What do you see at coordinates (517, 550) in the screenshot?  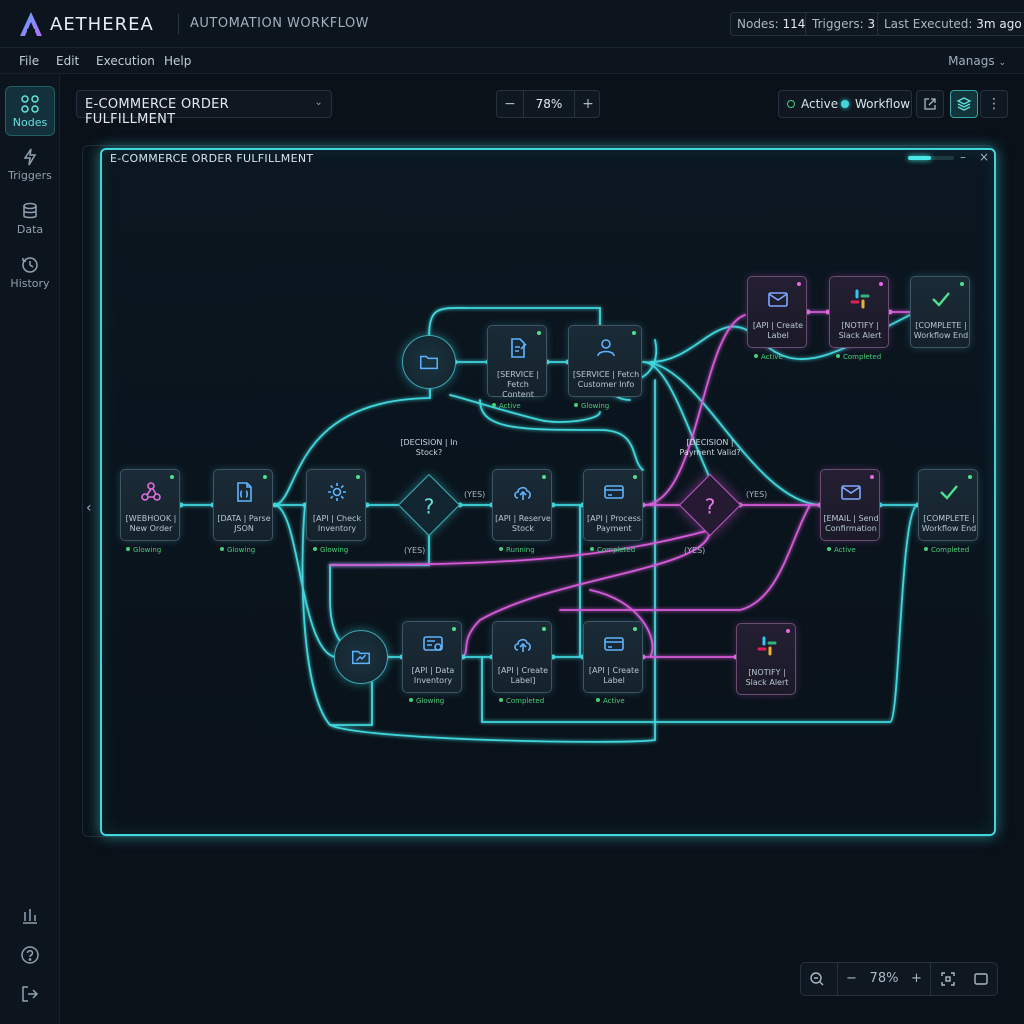 I see `node-status-badge: Running` at bounding box center [517, 550].